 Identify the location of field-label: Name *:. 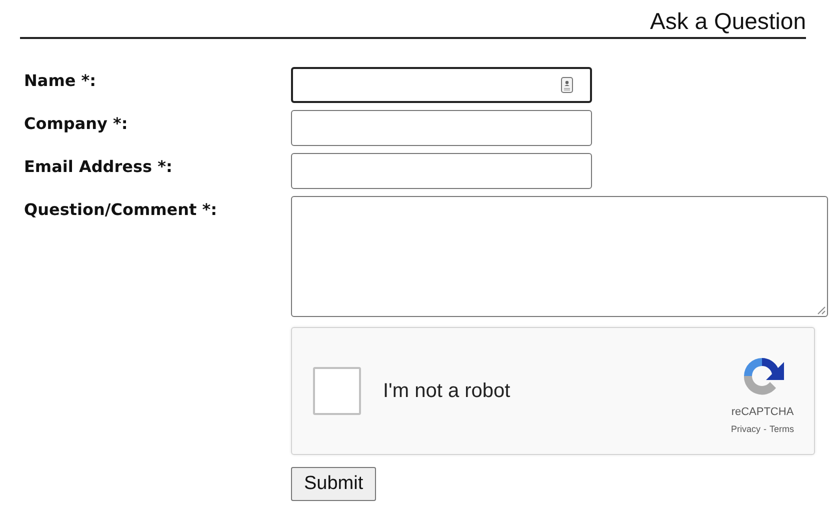
(61, 81).